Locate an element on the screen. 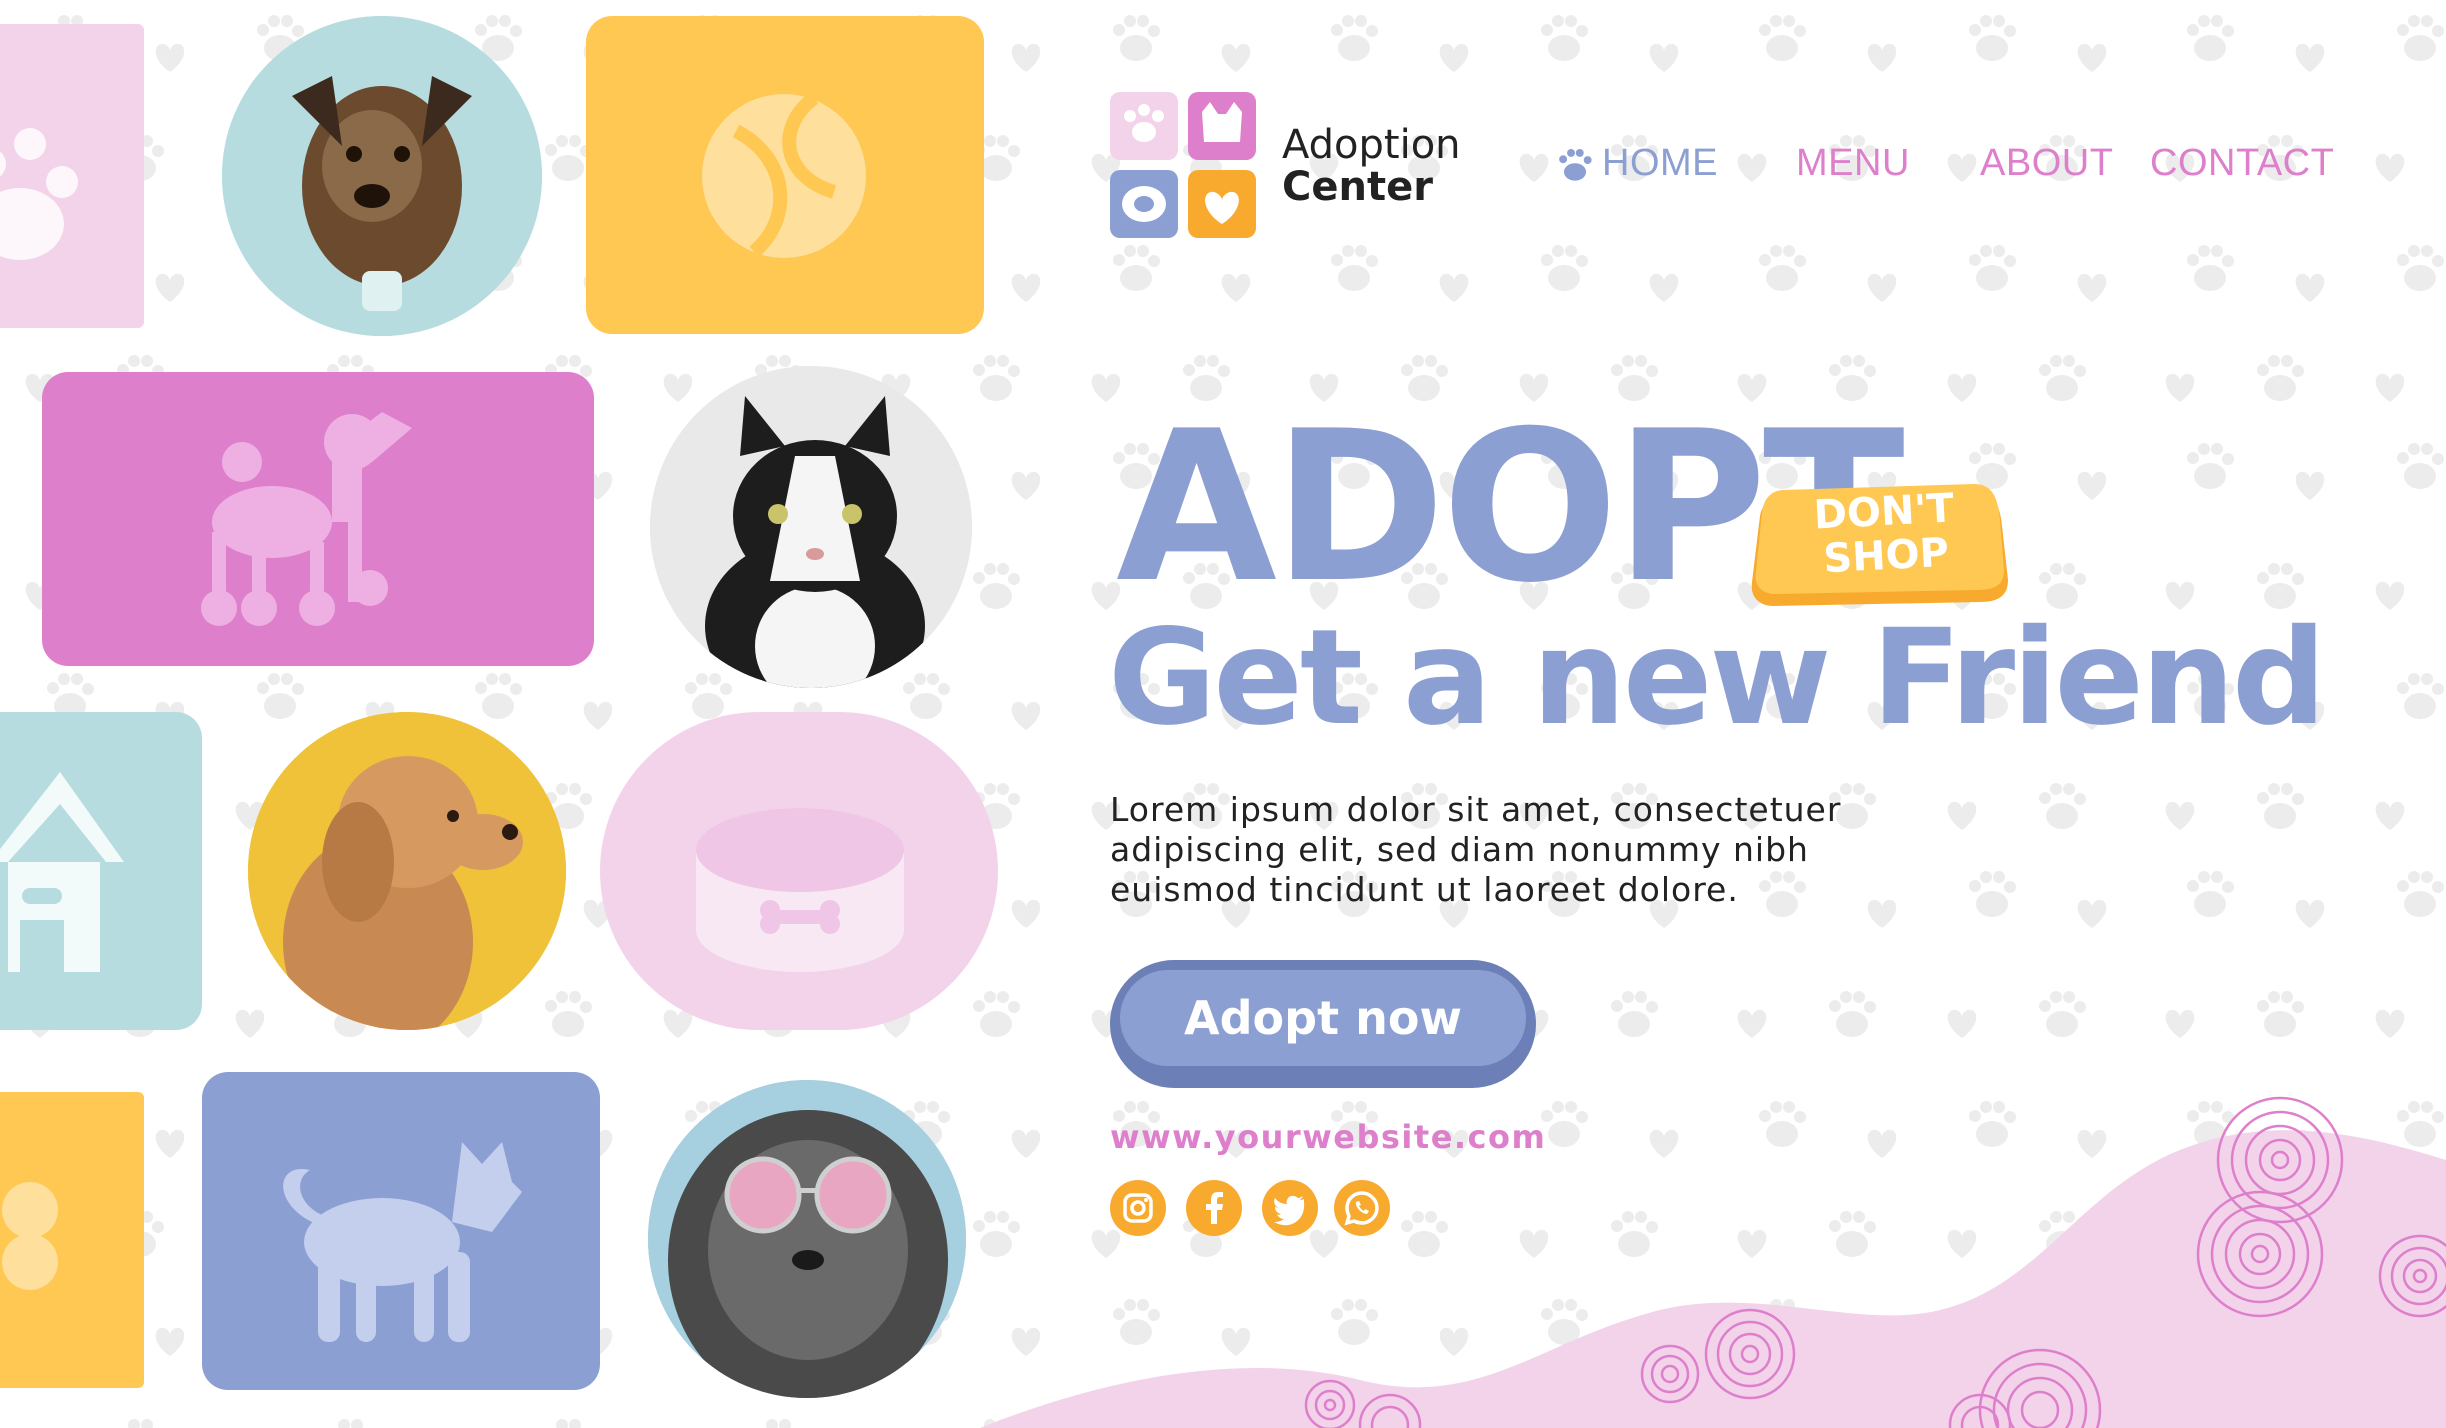 Image resolution: width=2446 pixels, height=1428 pixels. cat-photo-circle is located at coordinates (811, 527).